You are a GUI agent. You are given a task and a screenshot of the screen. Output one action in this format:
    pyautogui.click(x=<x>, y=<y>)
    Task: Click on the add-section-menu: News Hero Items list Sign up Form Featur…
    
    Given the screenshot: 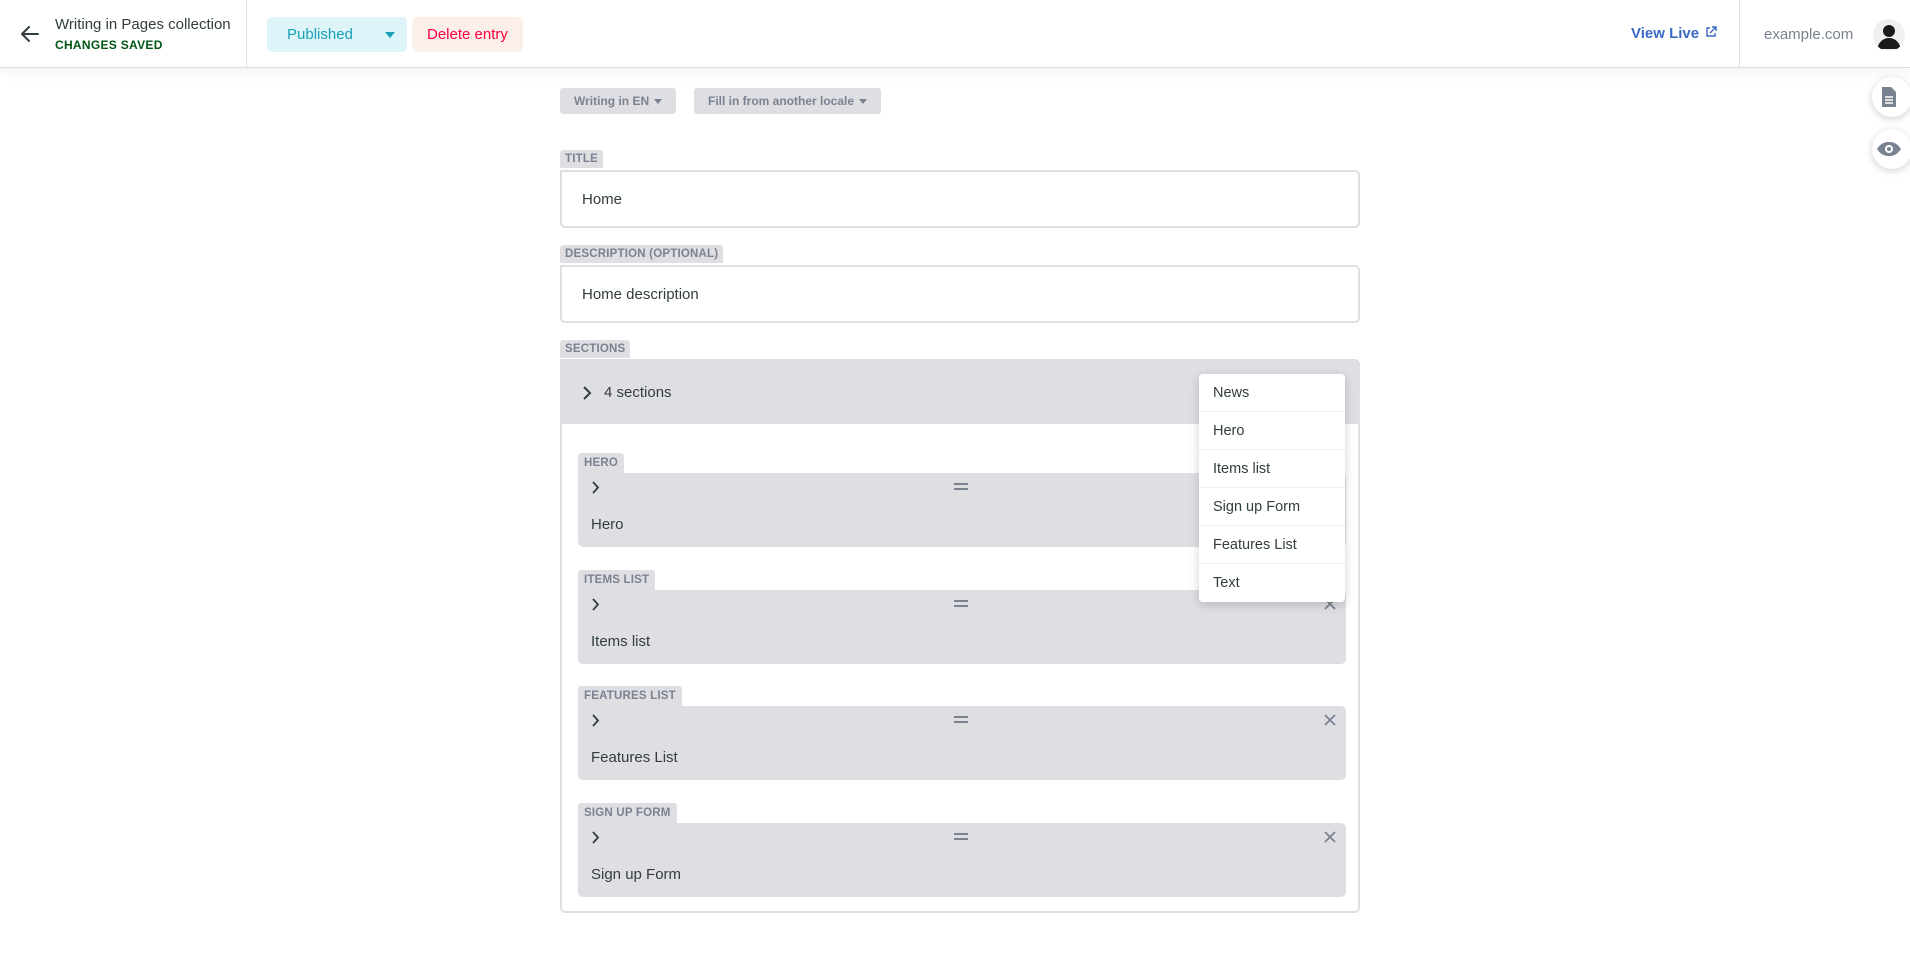 What is the action you would take?
    pyautogui.click(x=1272, y=488)
    